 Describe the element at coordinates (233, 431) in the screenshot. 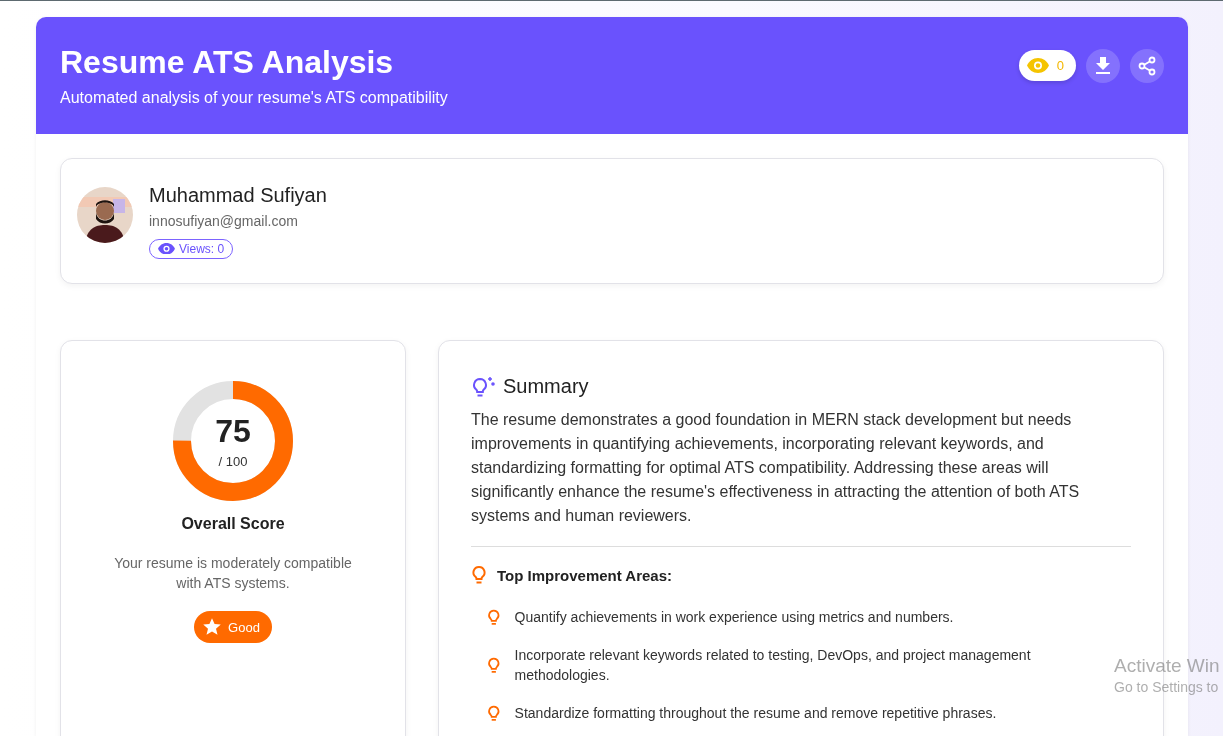

I see `score-value: 75` at that location.